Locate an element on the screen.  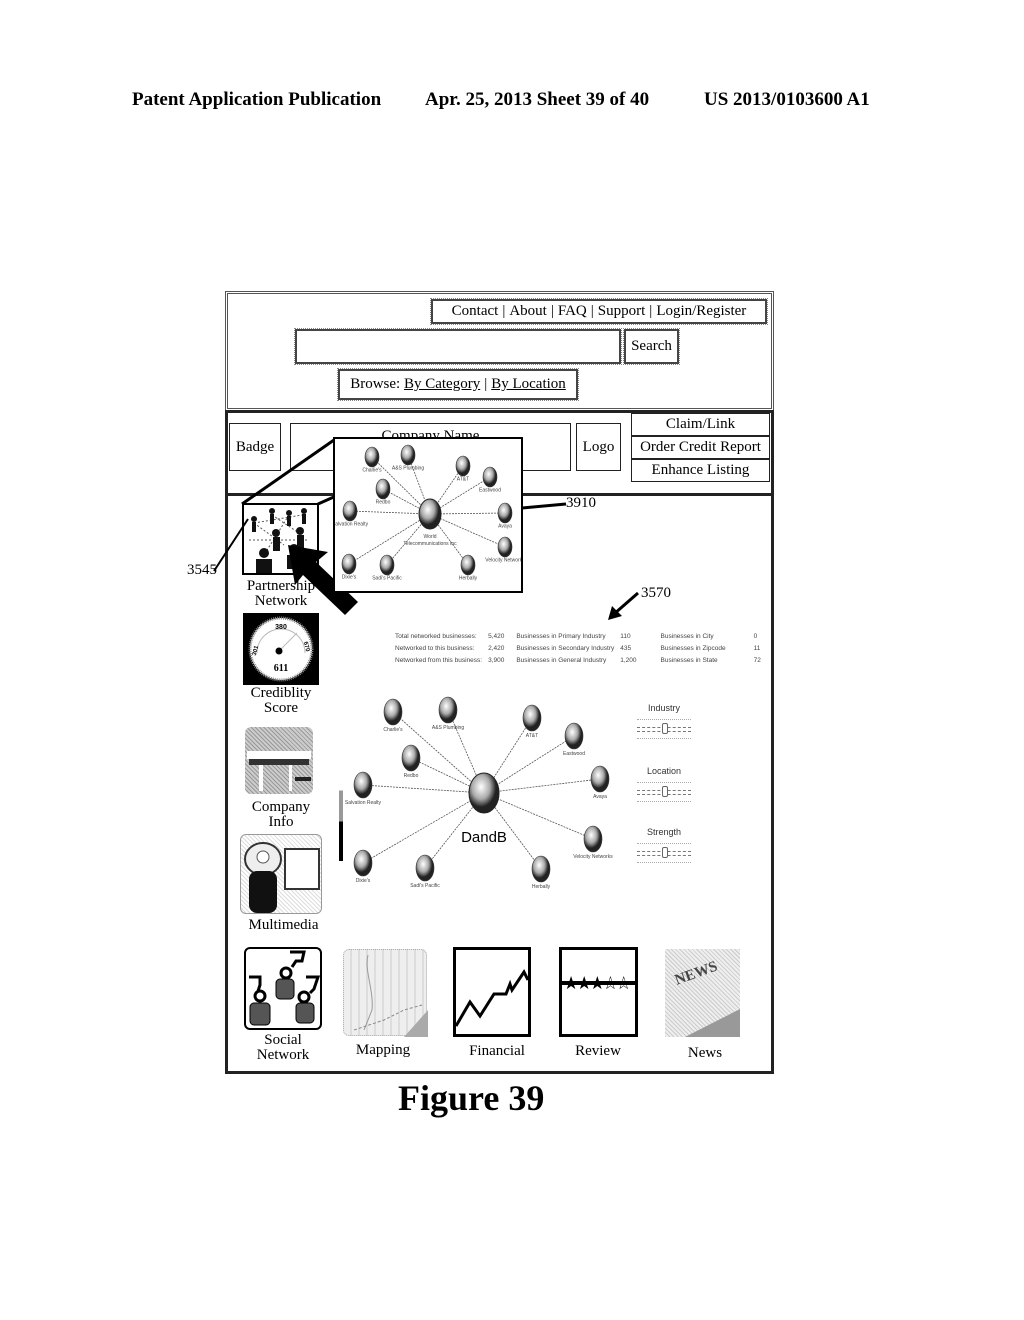
filter-bottom-rule is located at coordinates (664, 802).